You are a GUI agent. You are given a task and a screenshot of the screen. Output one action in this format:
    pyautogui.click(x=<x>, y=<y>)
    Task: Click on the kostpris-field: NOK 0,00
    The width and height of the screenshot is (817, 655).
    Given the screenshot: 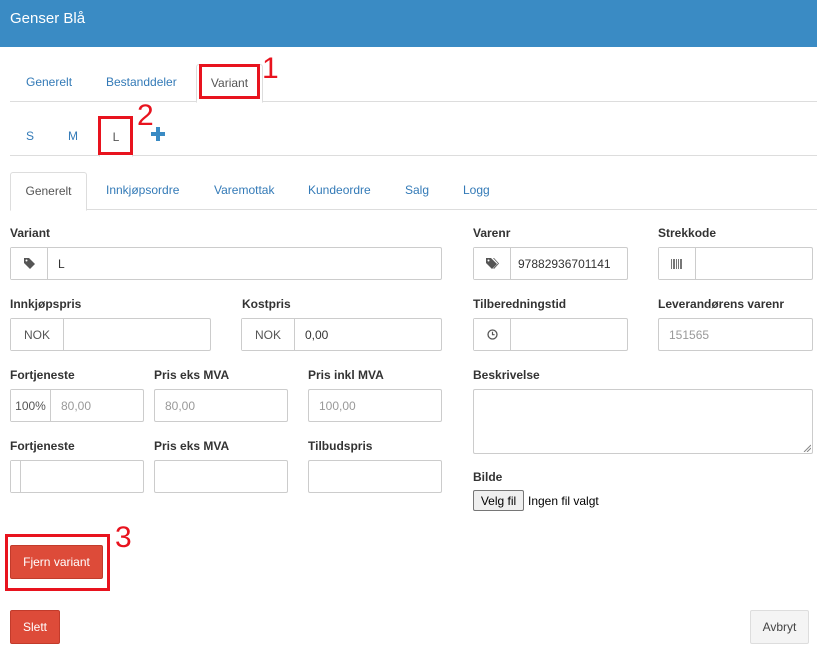 What is the action you would take?
    pyautogui.click(x=341, y=334)
    